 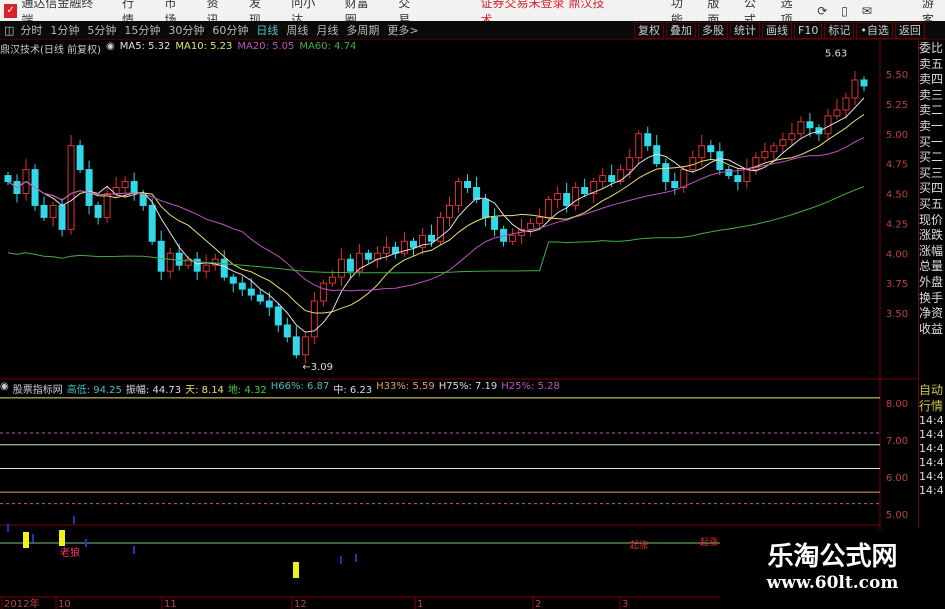 What do you see at coordinates (300, 386) in the screenshot?
I see `indicator-value: H66%: 6.87` at bounding box center [300, 386].